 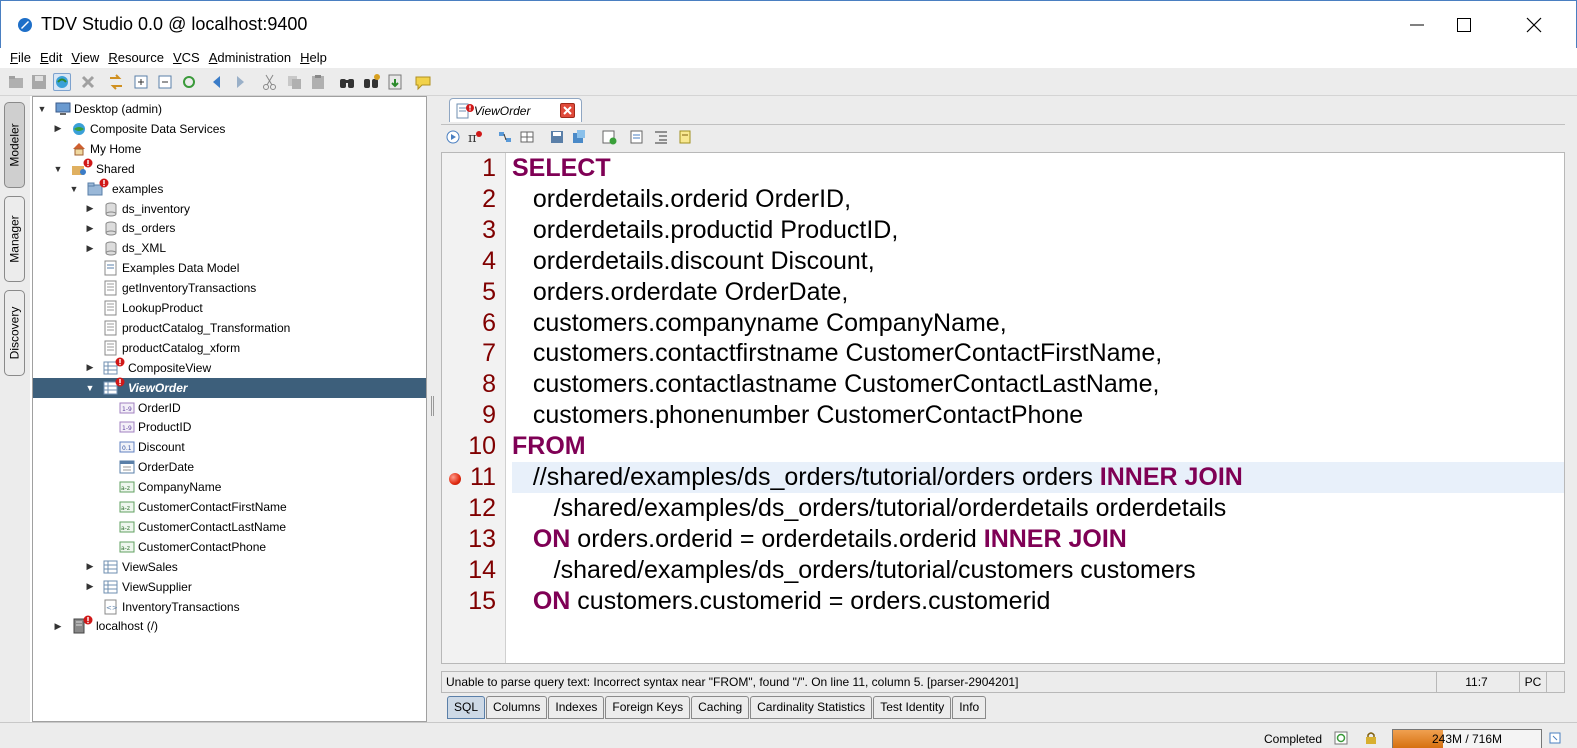 I want to click on code-line: 4 orderdetails.discount Discount,, so click(x=1003, y=261).